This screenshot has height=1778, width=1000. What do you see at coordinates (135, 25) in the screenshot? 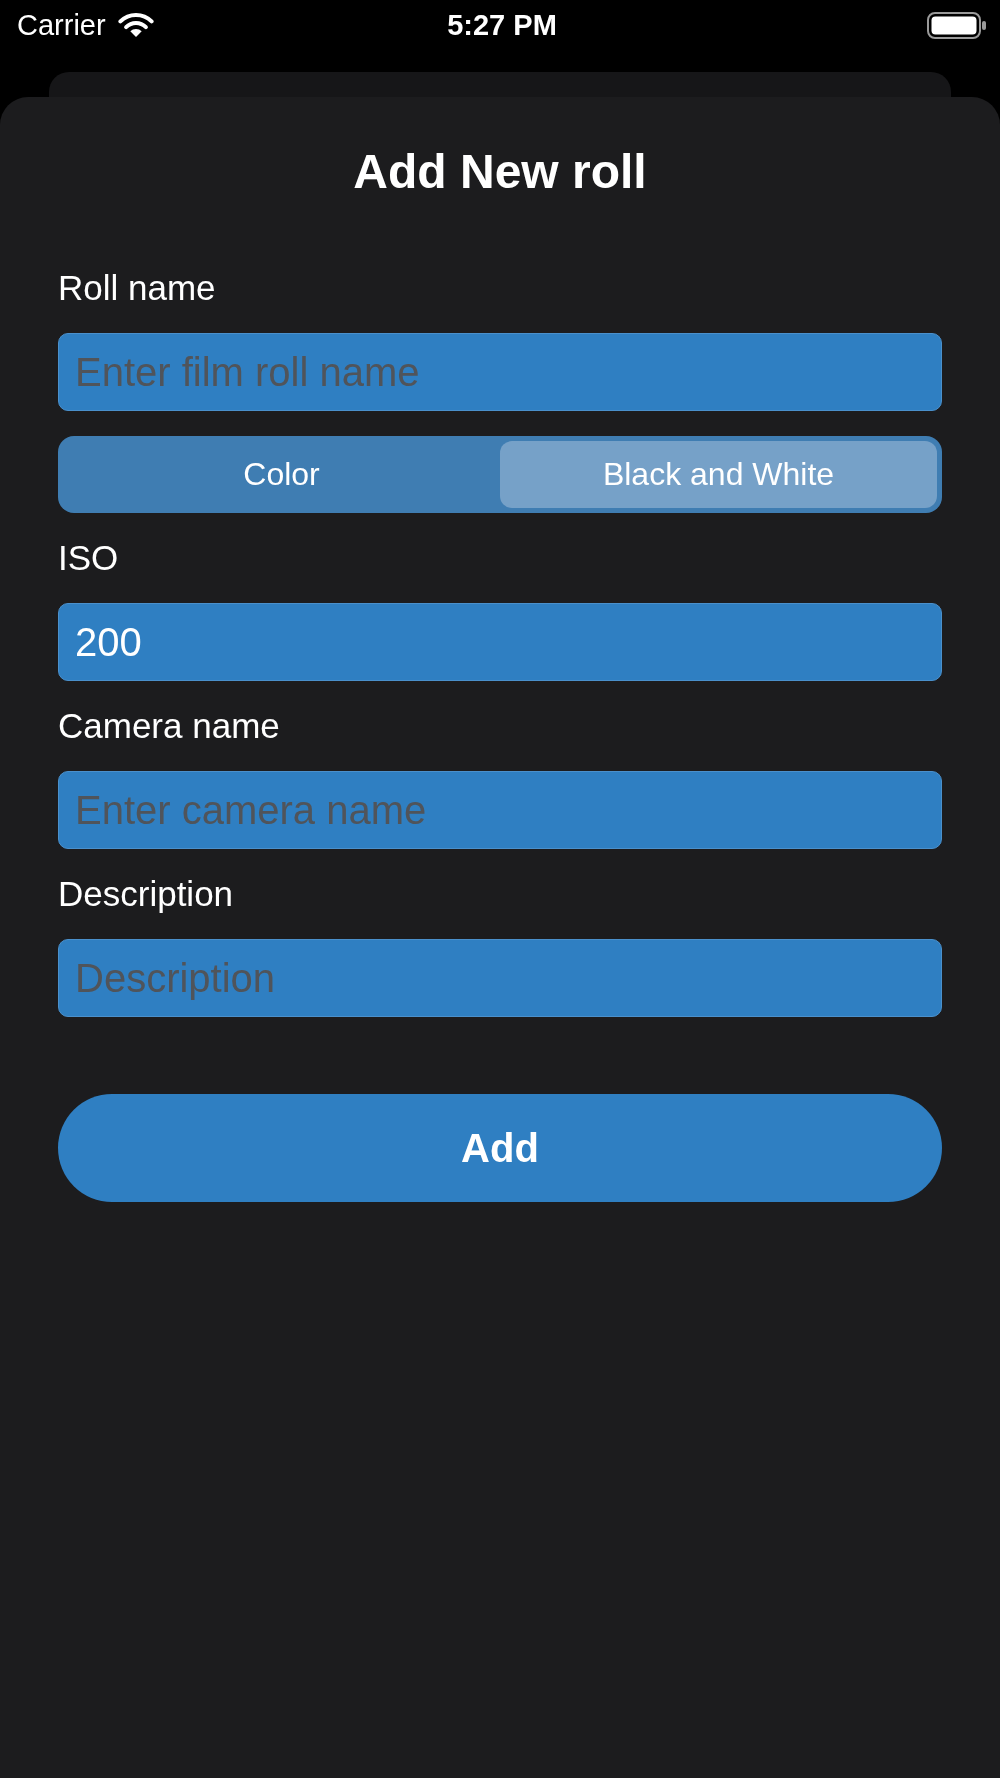
I see `wifi-icon` at bounding box center [135, 25].